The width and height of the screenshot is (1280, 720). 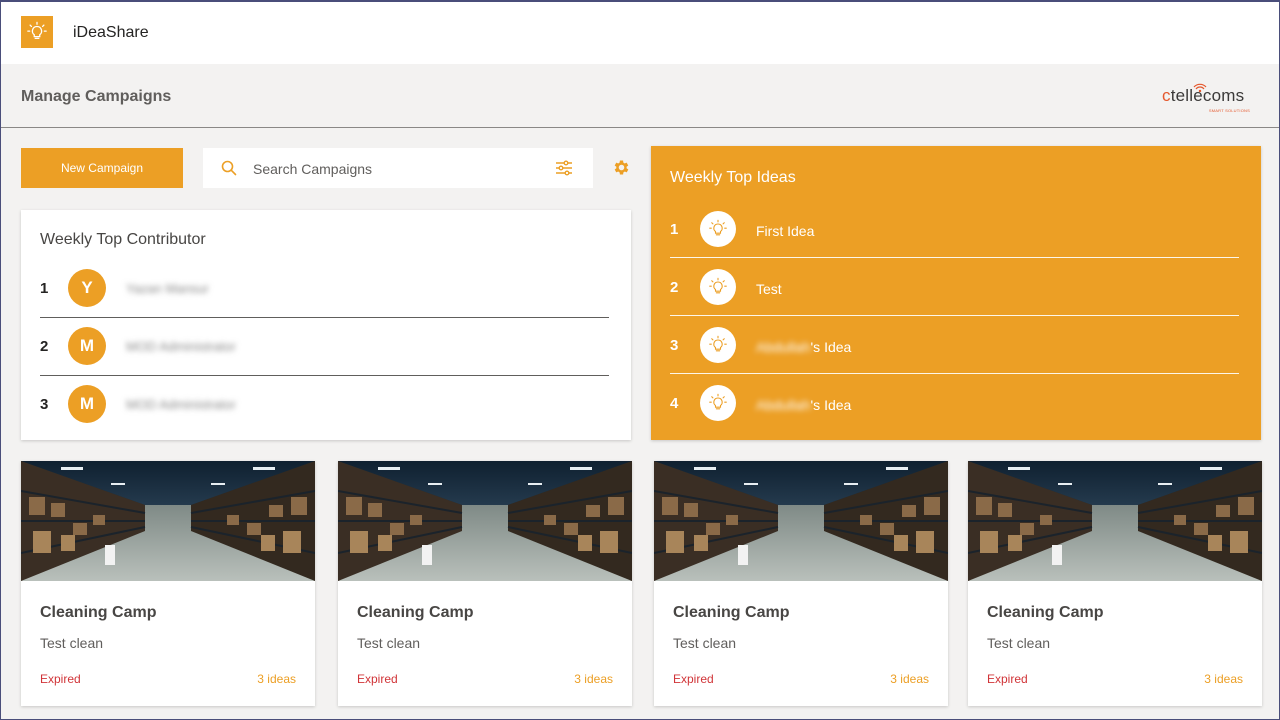 I want to click on search-box: Search Campaigns, so click(x=398, y=168).